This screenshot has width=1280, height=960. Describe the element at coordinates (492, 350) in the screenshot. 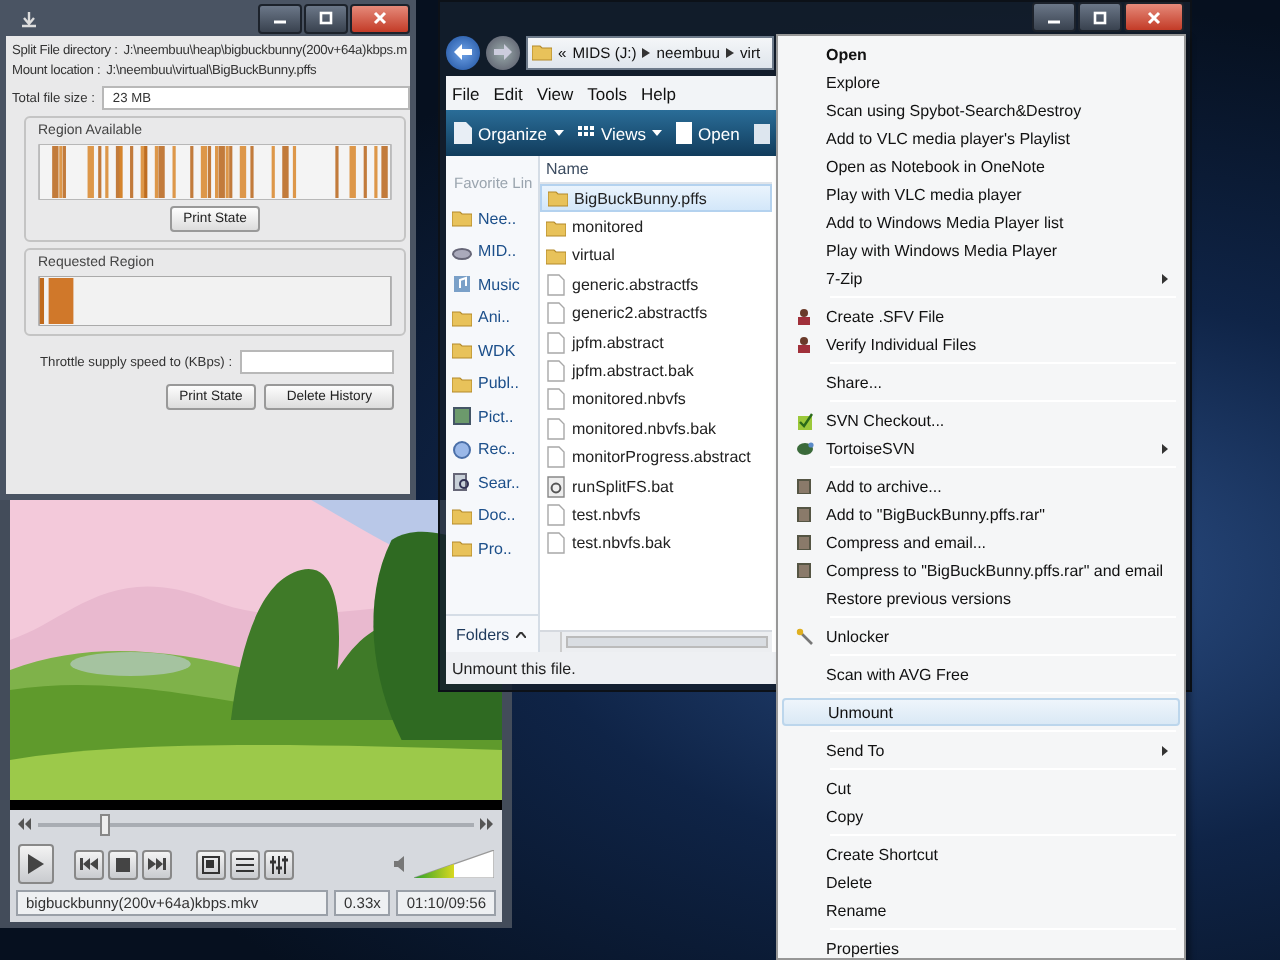

I see `nav-link: WDK` at that location.